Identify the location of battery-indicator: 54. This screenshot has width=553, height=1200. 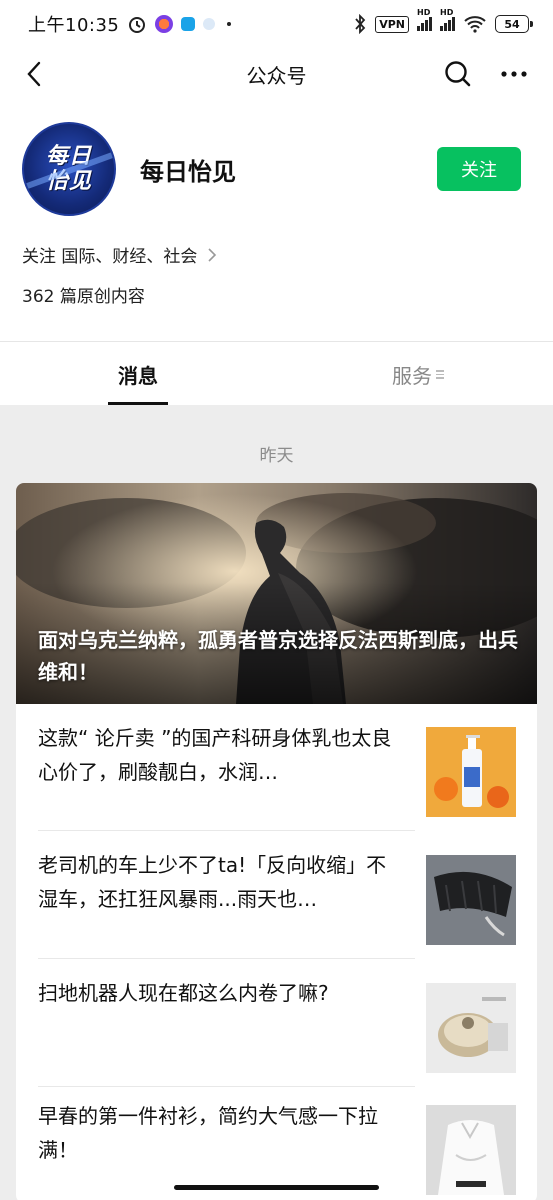
(514, 24).